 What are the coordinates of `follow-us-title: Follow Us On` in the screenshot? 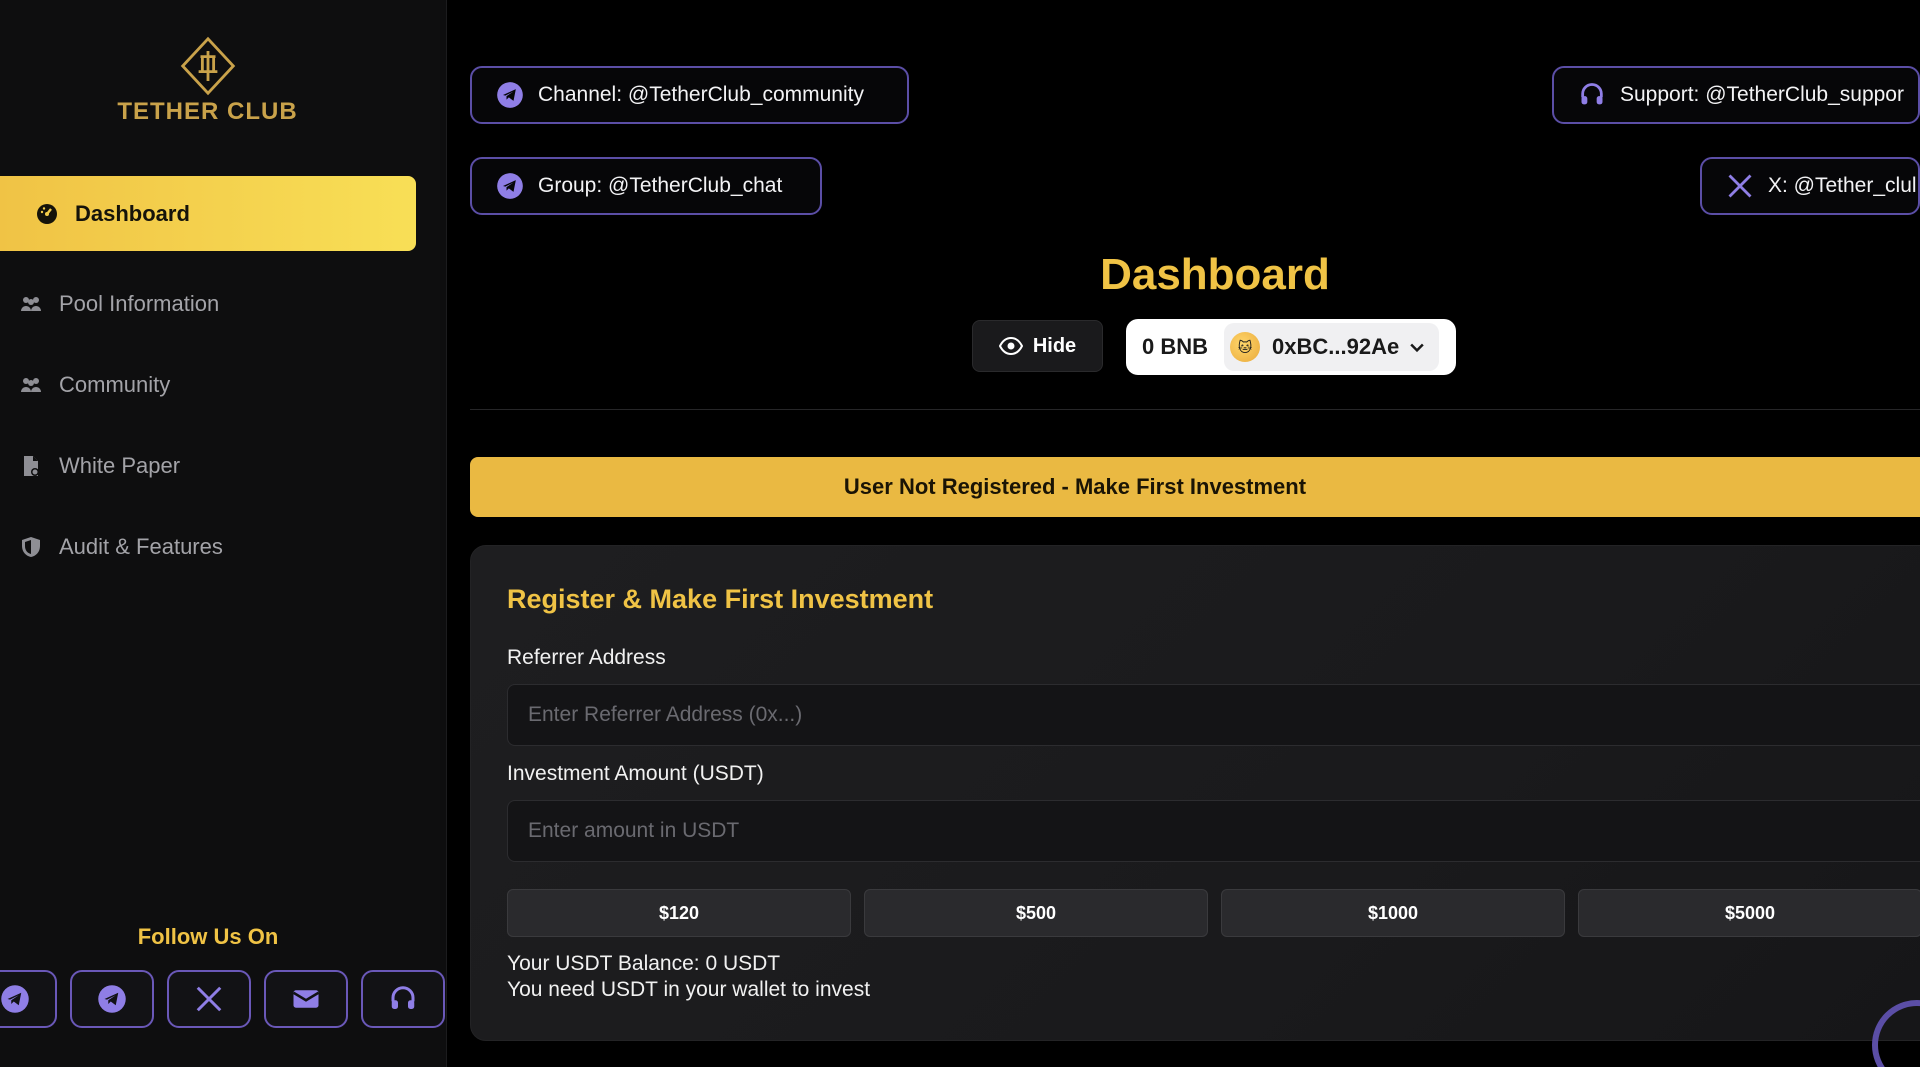 It's located at (208, 936).